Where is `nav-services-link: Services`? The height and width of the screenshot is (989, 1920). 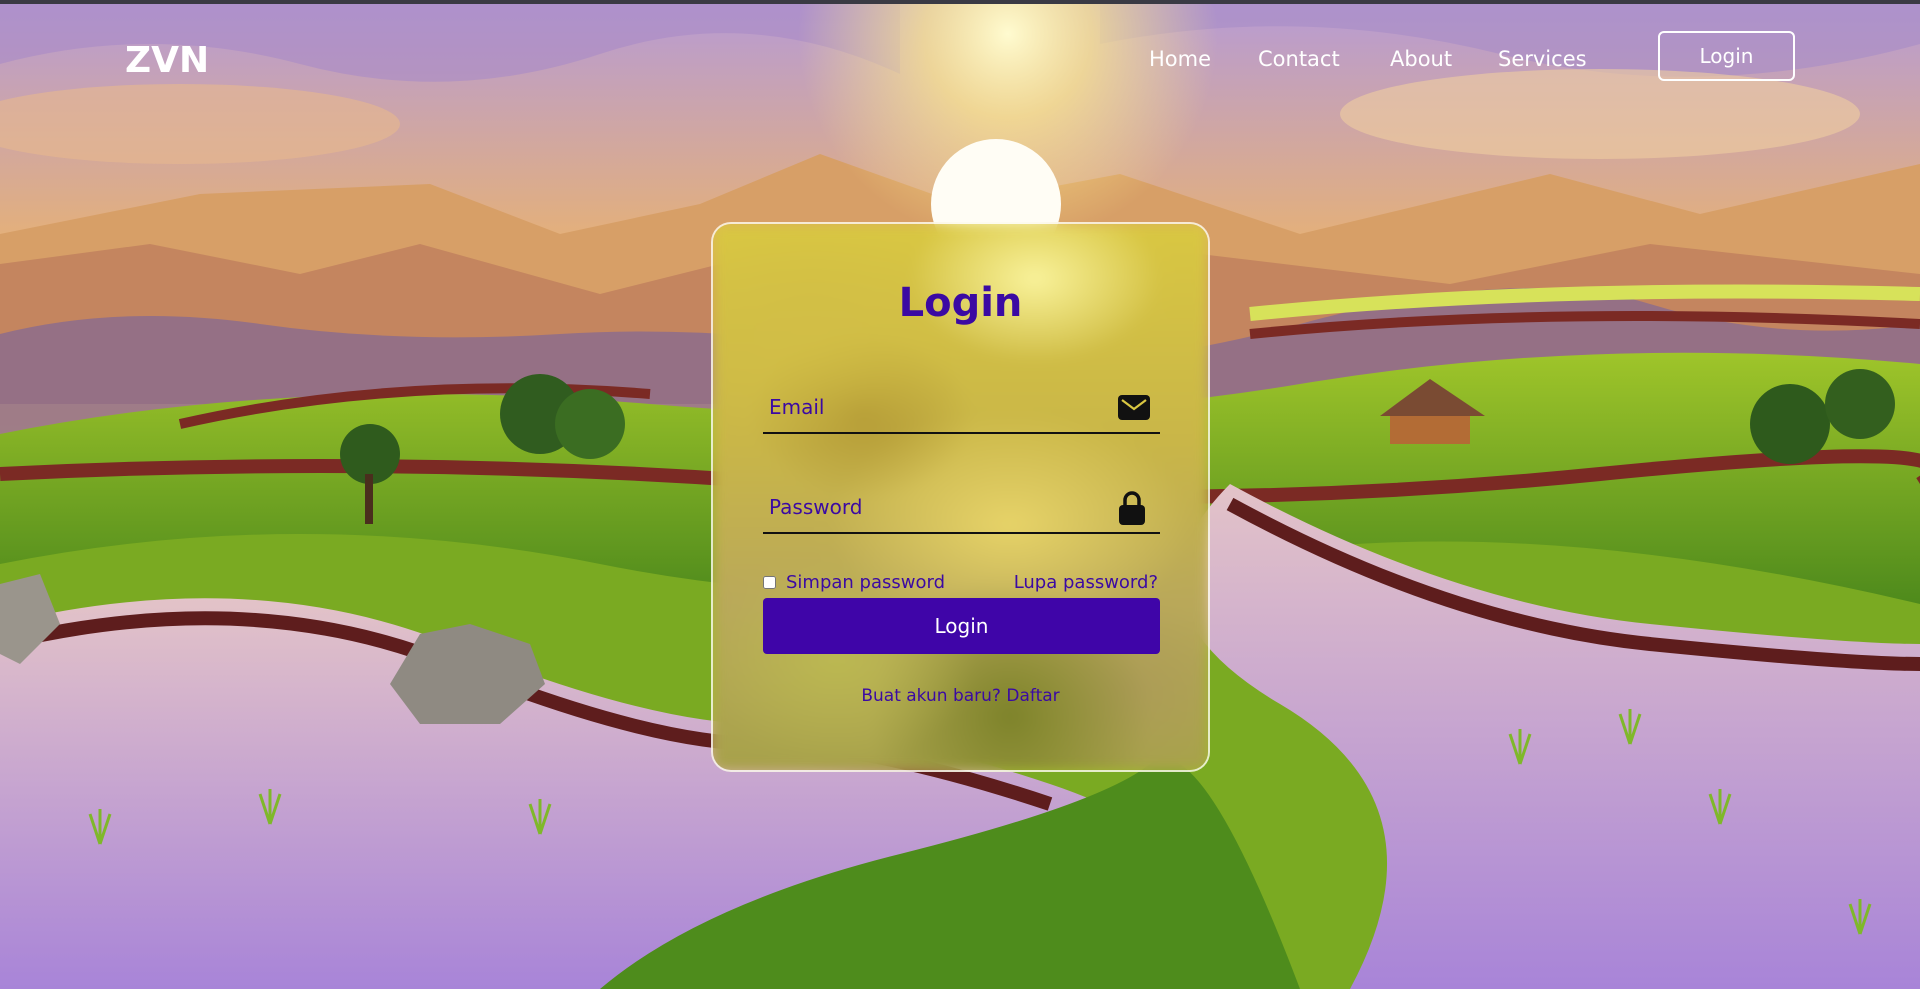
nav-services-link: Services is located at coordinates (1542, 59).